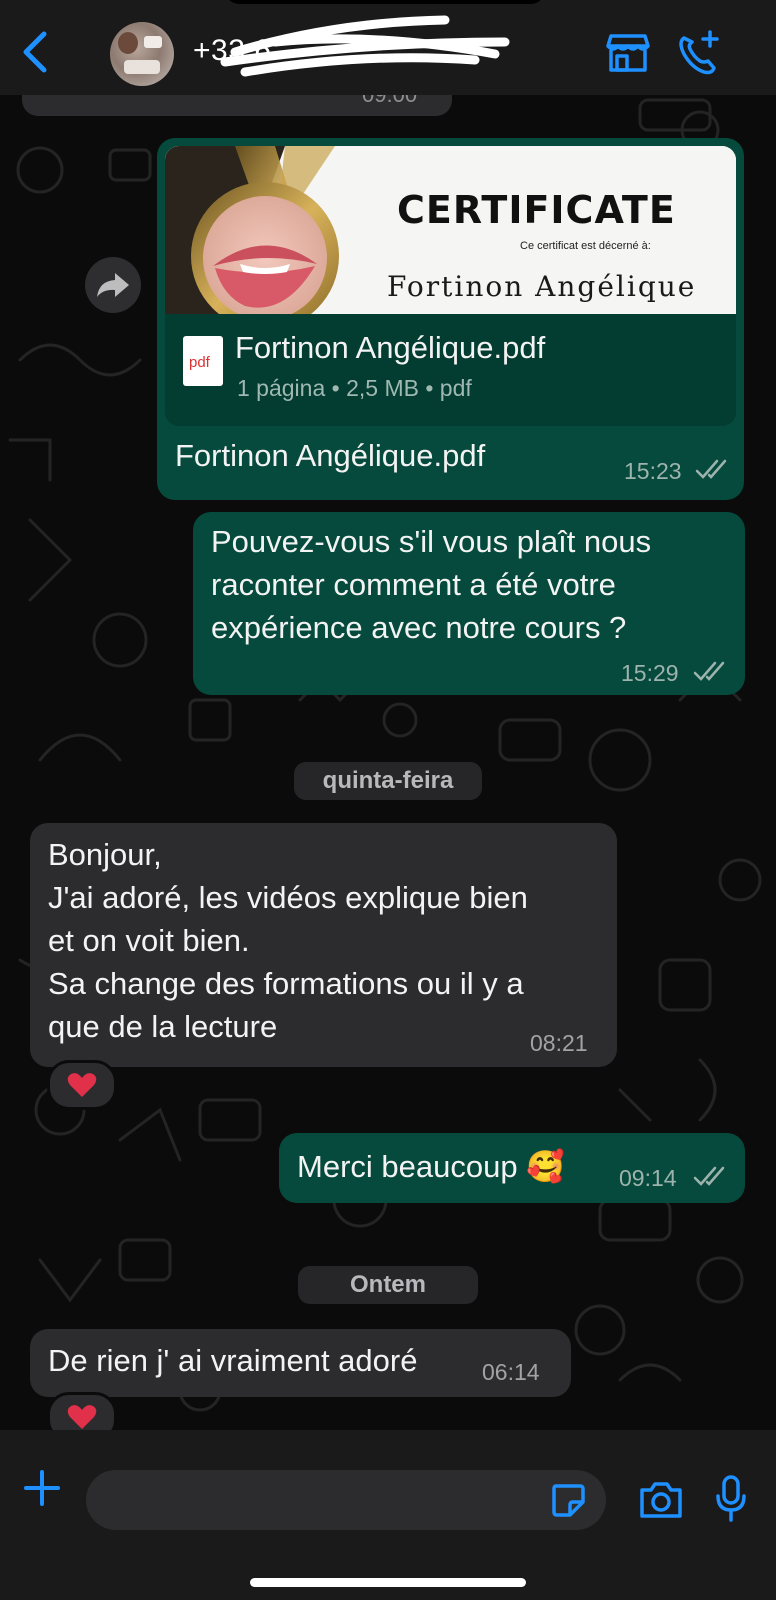 Image resolution: width=776 pixels, height=1600 pixels. I want to click on business-store-button, so click(628, 52).